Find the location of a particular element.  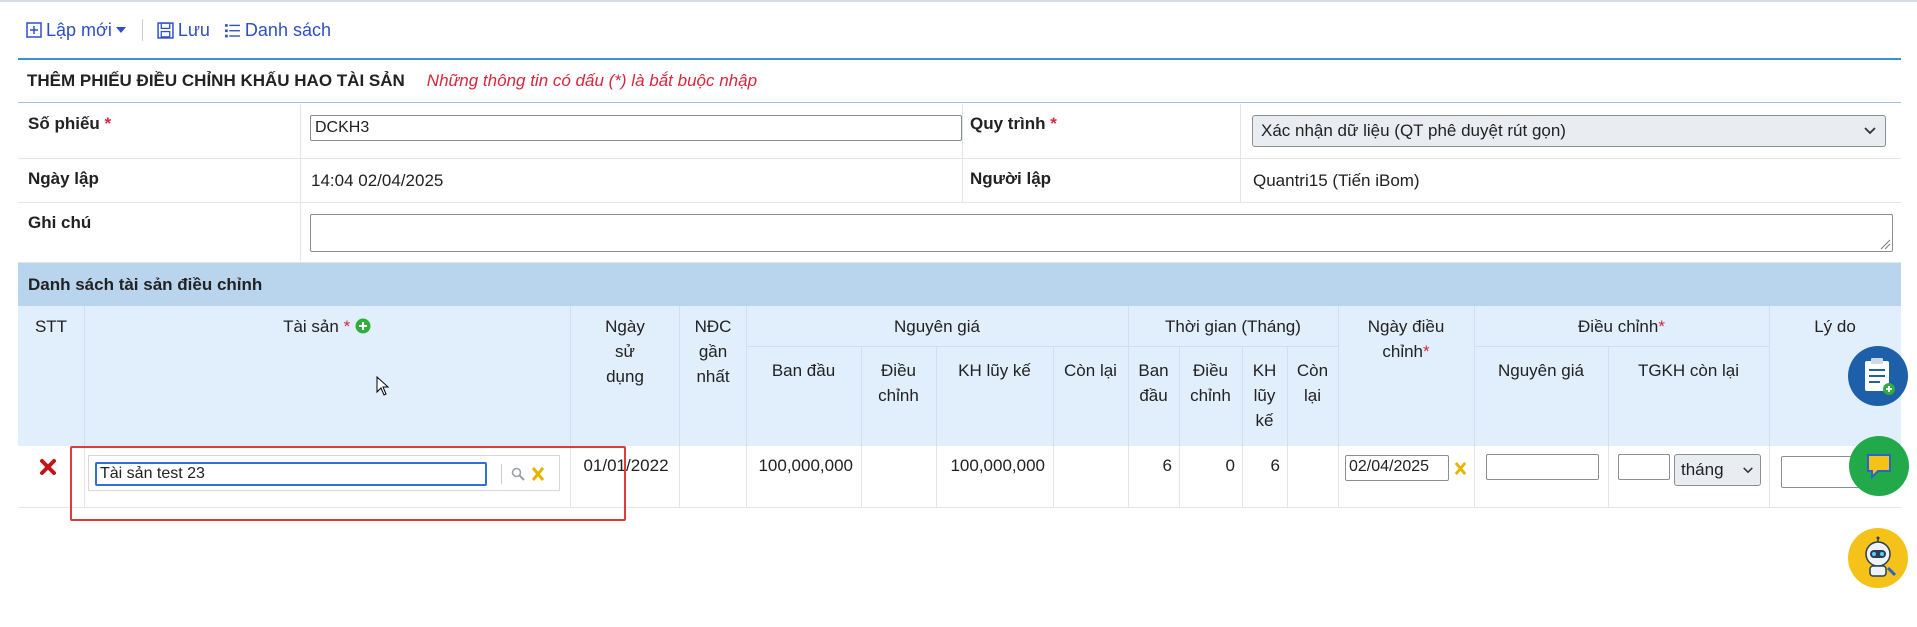

save-button: Lưu is located at coordinates (183, 30).